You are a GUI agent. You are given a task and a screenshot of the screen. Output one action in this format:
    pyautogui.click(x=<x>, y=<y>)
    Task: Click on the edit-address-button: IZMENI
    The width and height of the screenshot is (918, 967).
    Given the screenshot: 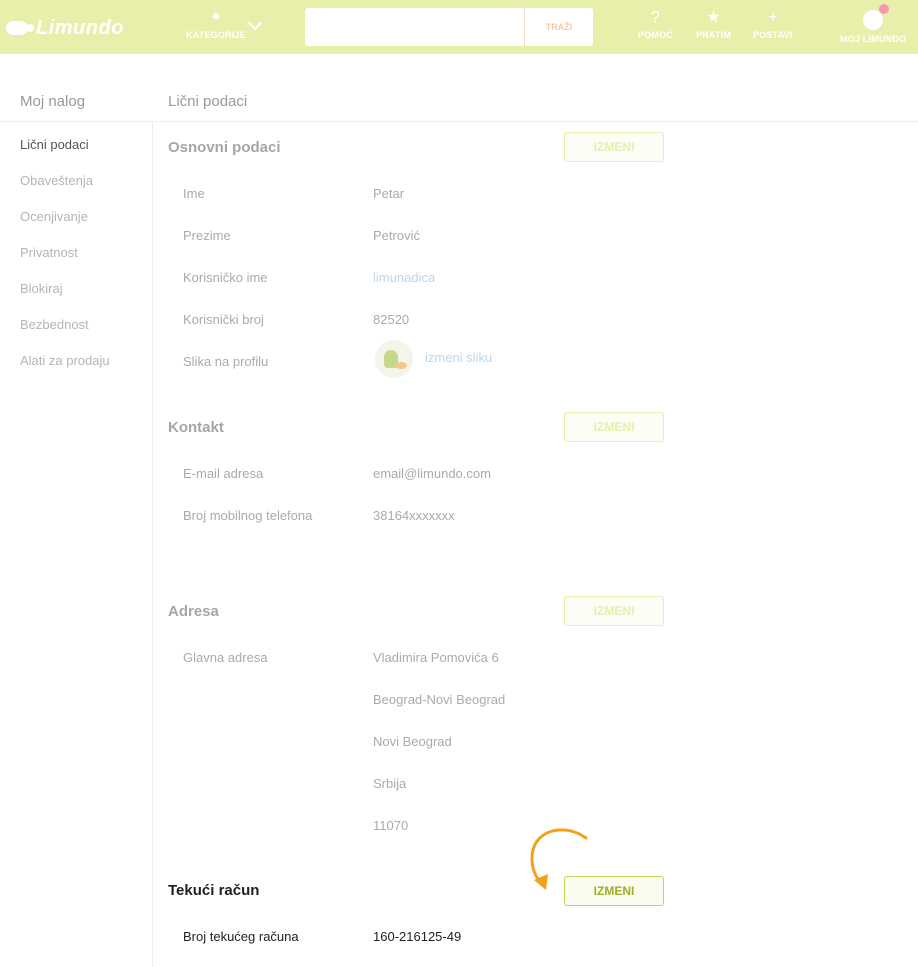 What is the action you would take?
    pyautogui.click(x=614, y=611)
    